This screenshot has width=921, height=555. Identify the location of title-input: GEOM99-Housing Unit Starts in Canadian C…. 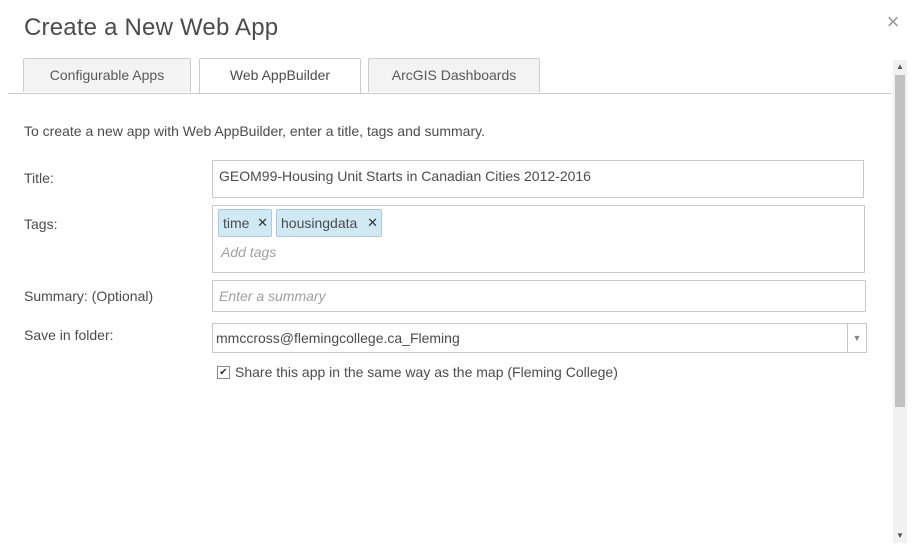
(538, 179).